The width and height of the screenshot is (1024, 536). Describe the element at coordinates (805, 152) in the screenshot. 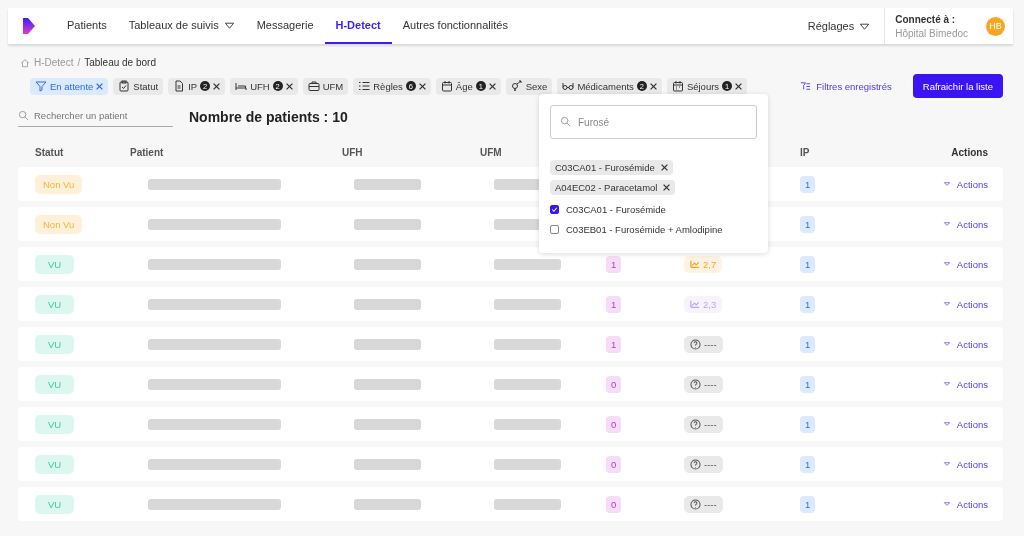

I see `column-header: IP` at that location.